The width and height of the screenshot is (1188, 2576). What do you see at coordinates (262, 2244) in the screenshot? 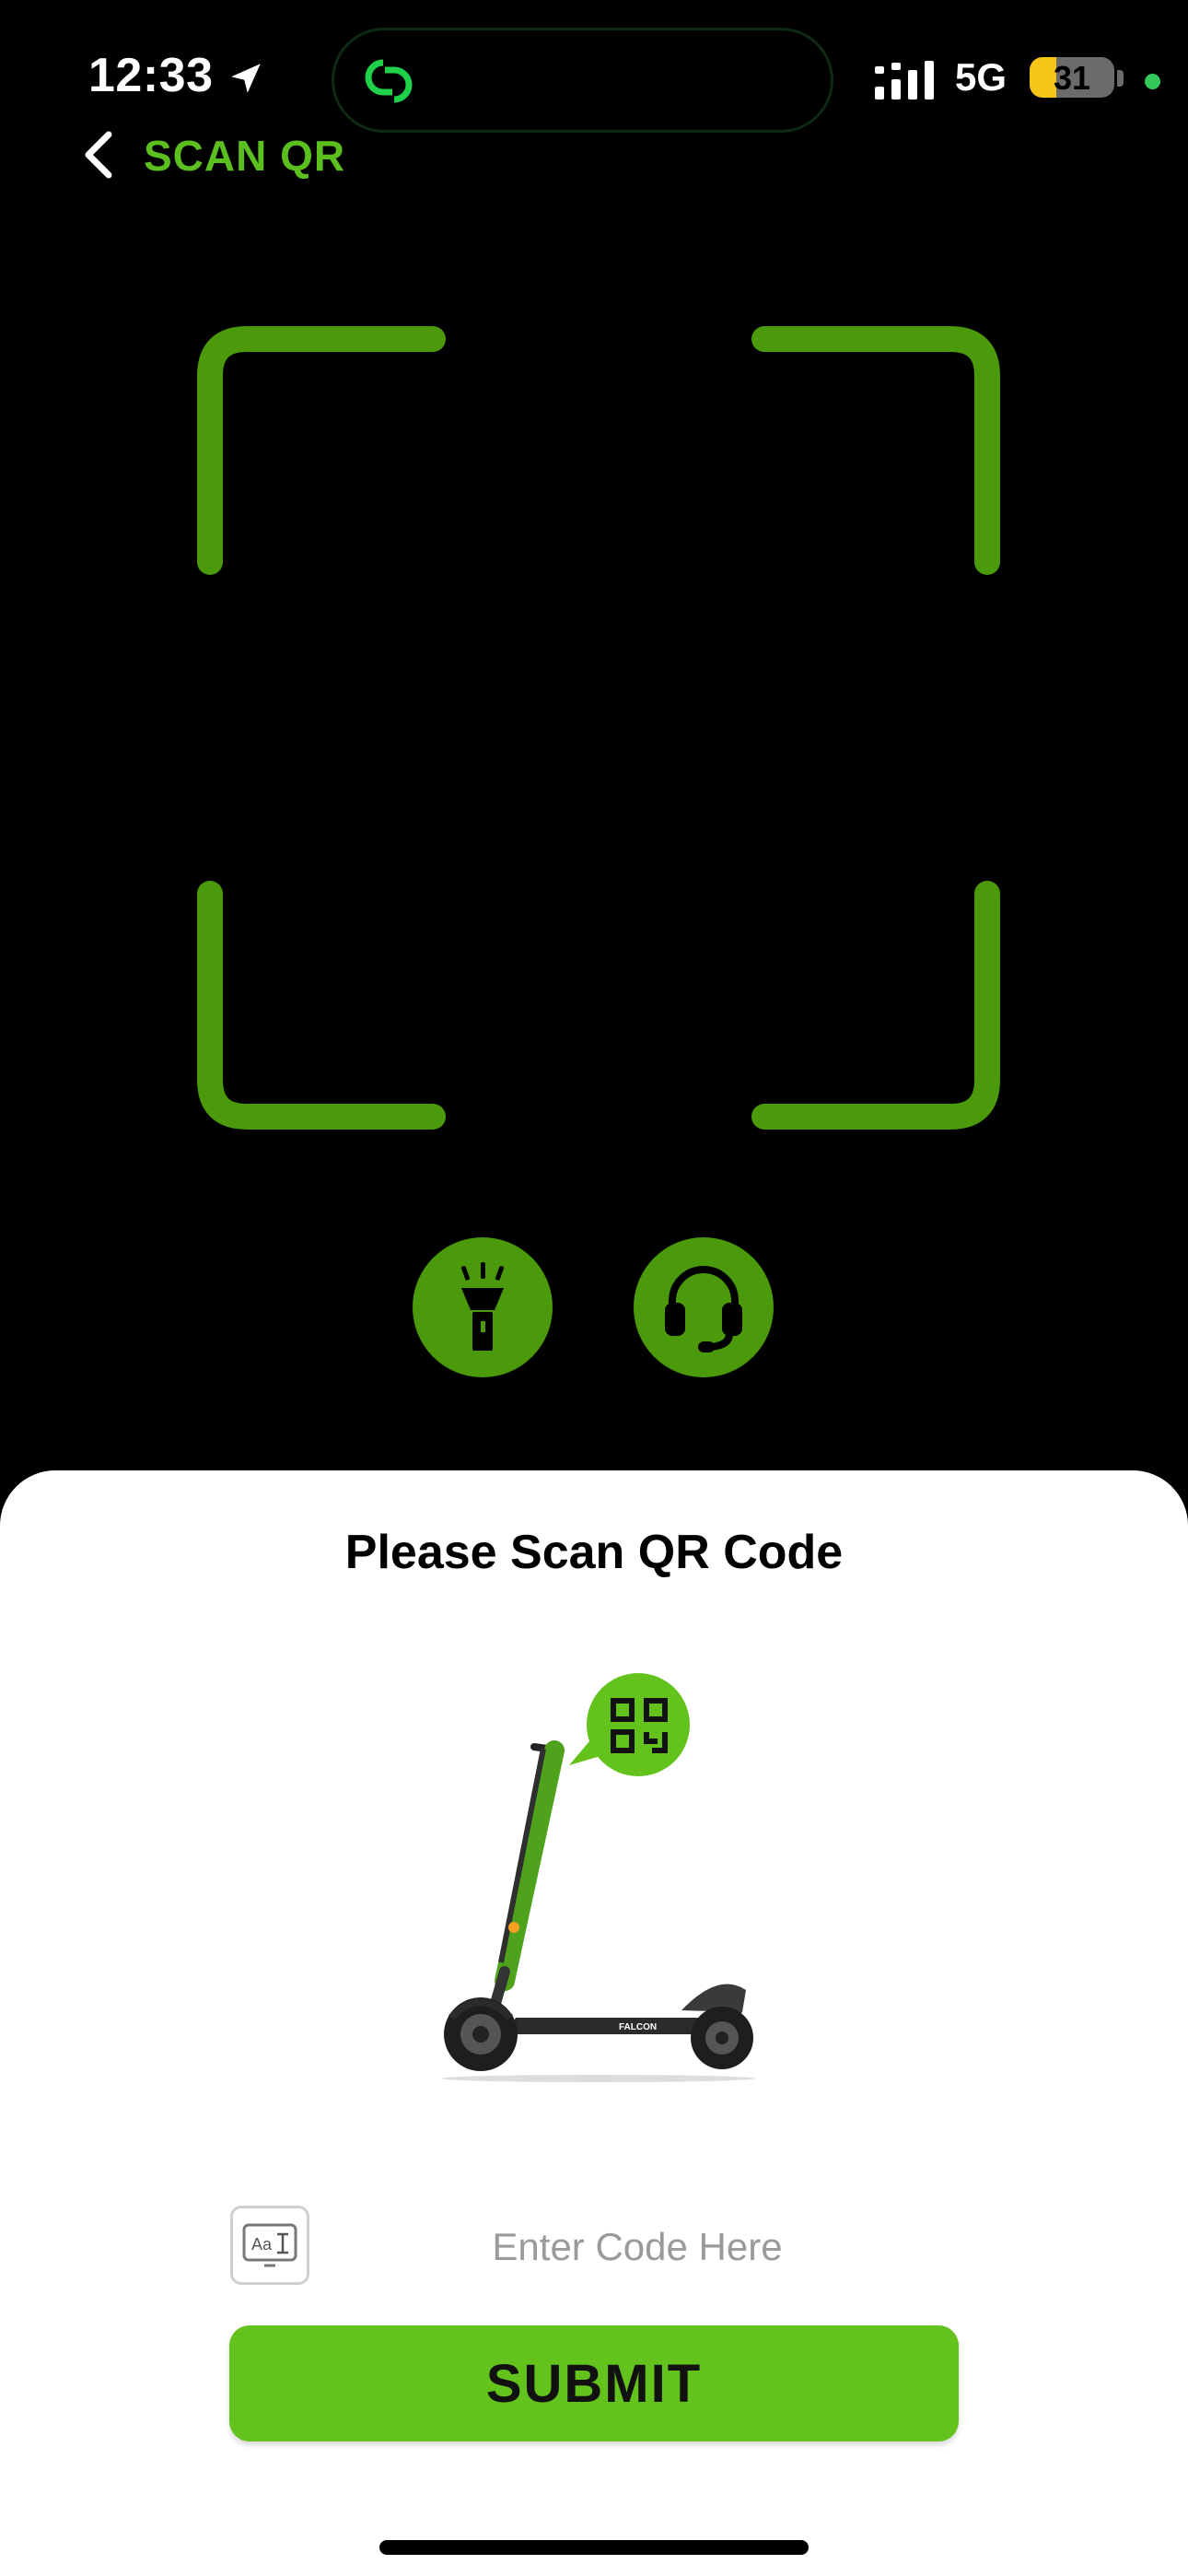
I see `svg-text: Aa` at bounding box center [262, 2244].